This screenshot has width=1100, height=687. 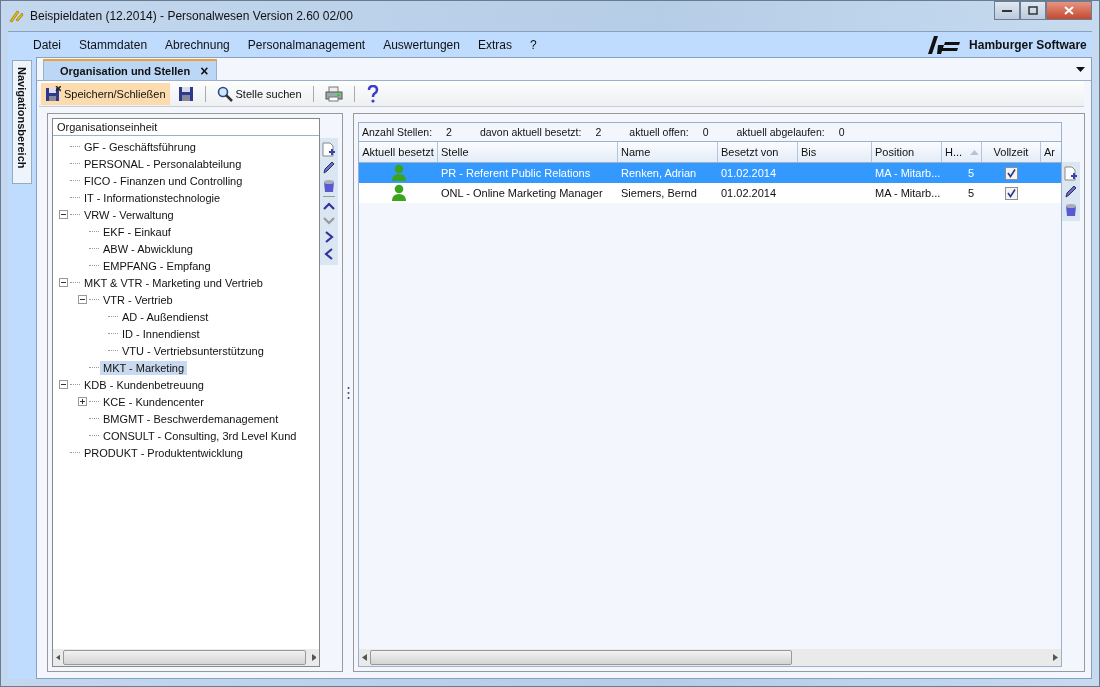 What do you see at coordinates (224, 93) in the screenshot?
I see `search-icon` at bounding box center [224, 93].